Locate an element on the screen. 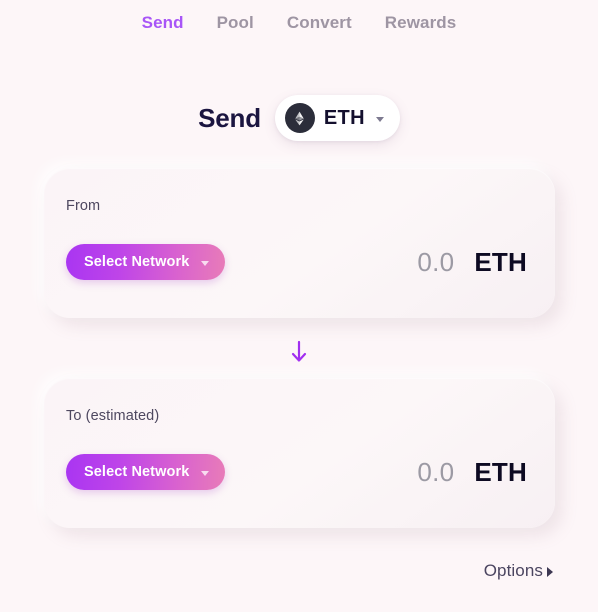  from-select-network-label: Select Network is located at coordinates (137, 262).